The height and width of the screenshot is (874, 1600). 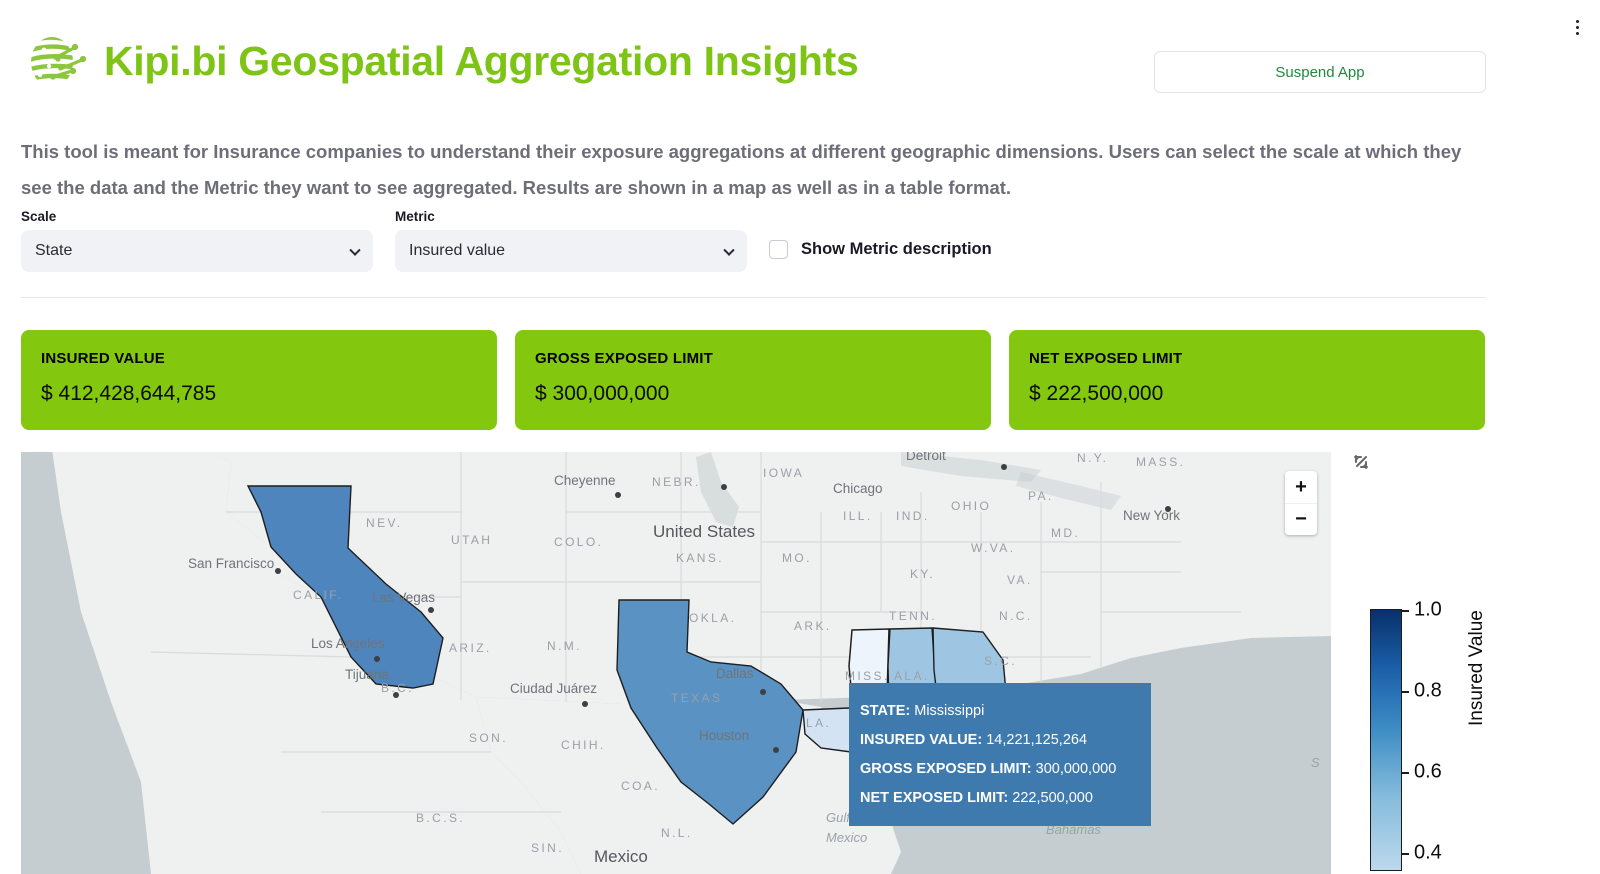 What do you see at coordinates (55, 61) in the screenshot?
I see `green-globe-logo-icon` at bounding box center [55, 61].